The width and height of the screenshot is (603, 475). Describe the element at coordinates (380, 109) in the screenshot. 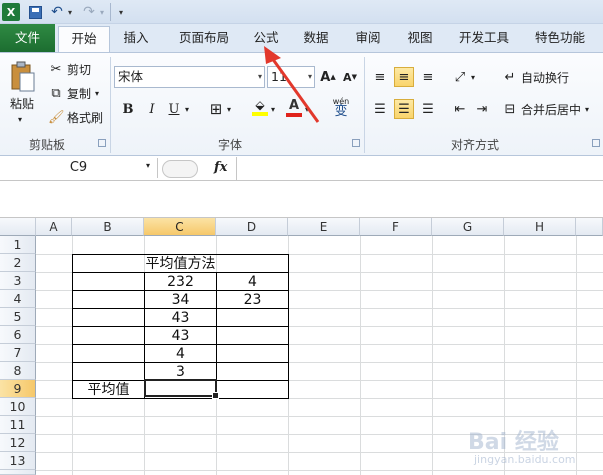

I see `align-left-icon: ☰` at that location.